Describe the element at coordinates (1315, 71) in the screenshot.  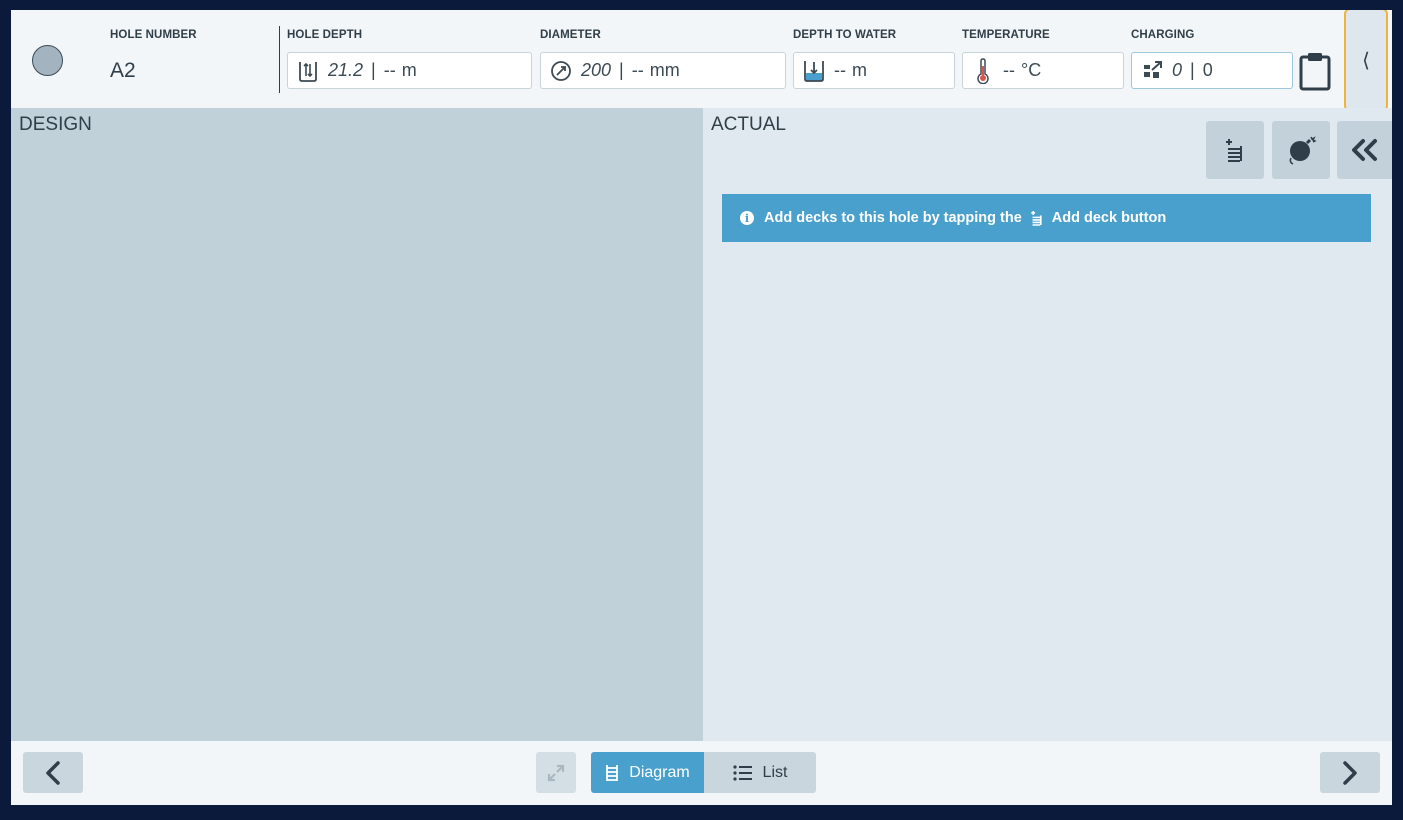
I see `clipboard-icon` at that location.